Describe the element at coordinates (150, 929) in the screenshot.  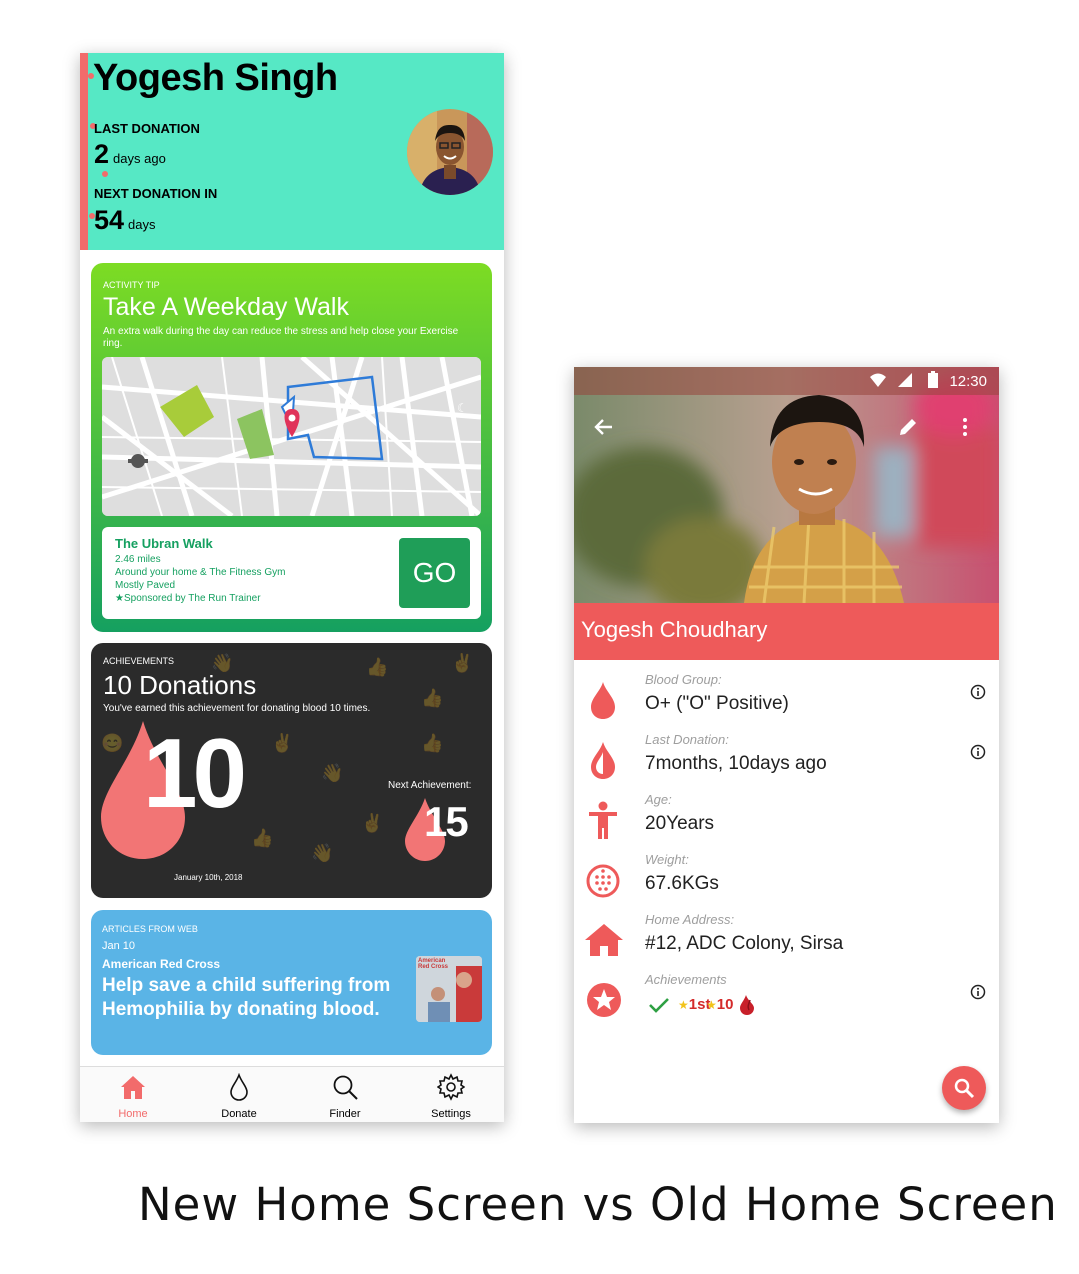
I see `articles-tag: ARTICLES FROM WEB` at that location.